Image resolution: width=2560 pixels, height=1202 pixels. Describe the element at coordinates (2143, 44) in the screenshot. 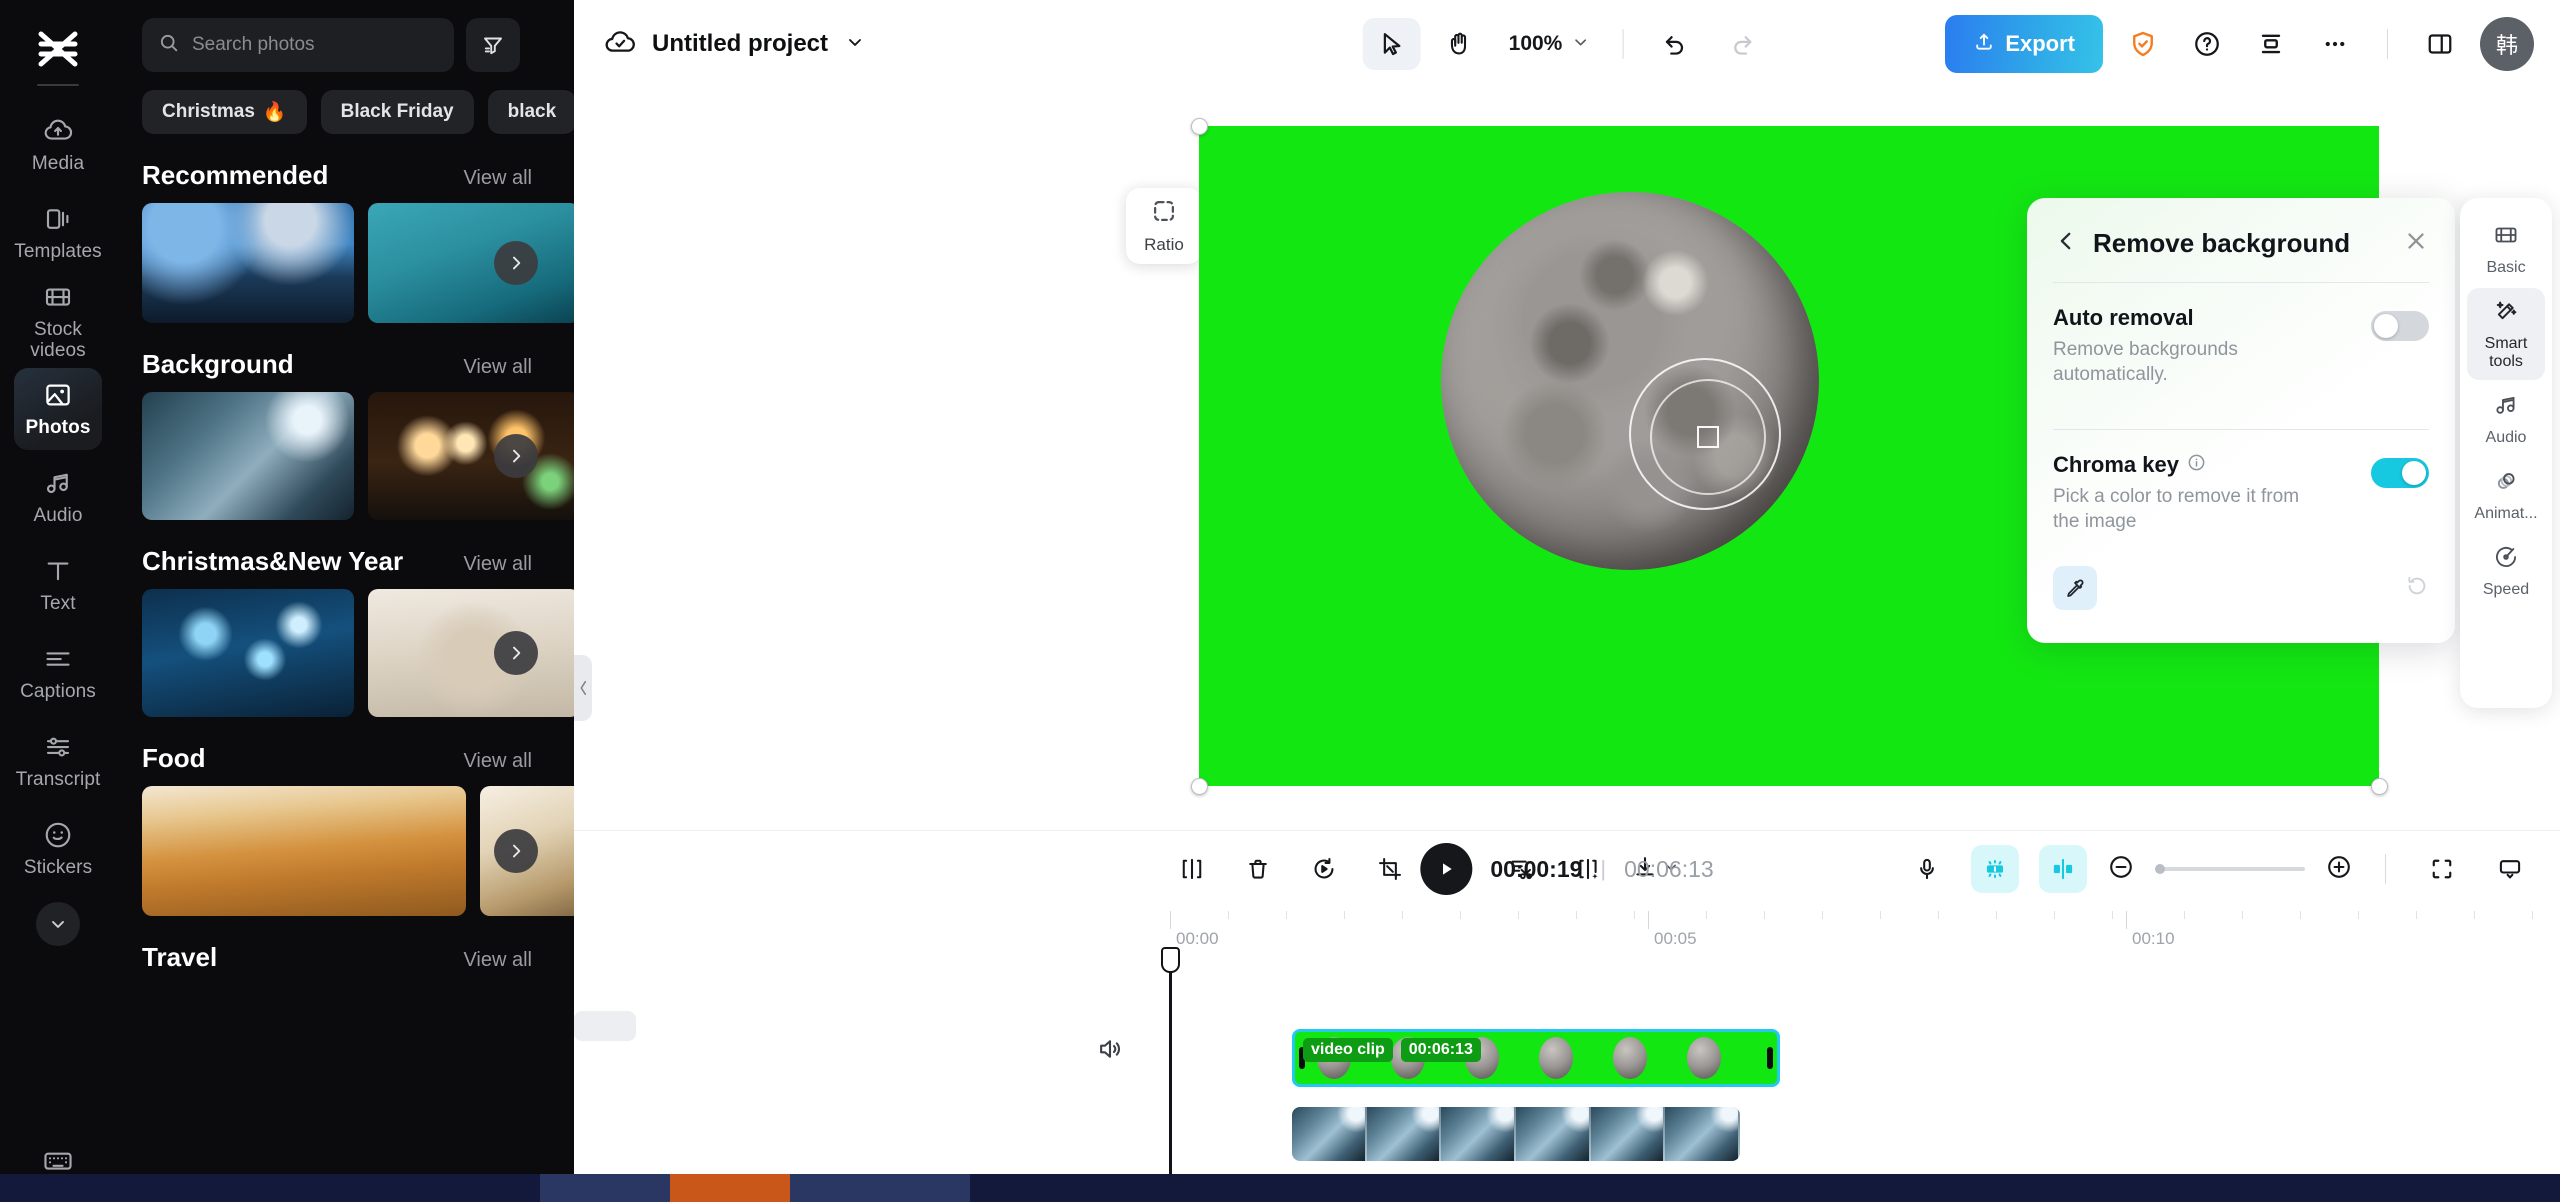

I see `shield-check-icon` at that location.